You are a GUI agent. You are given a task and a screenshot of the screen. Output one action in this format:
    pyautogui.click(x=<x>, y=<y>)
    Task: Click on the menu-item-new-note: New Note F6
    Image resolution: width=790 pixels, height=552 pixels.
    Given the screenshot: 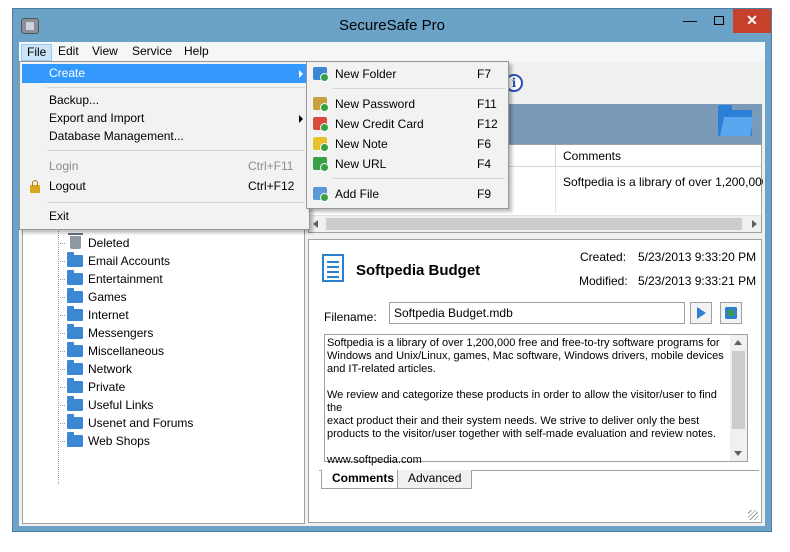 What is the action you would take?
    pyautogui.click(x=407, y=144)
    